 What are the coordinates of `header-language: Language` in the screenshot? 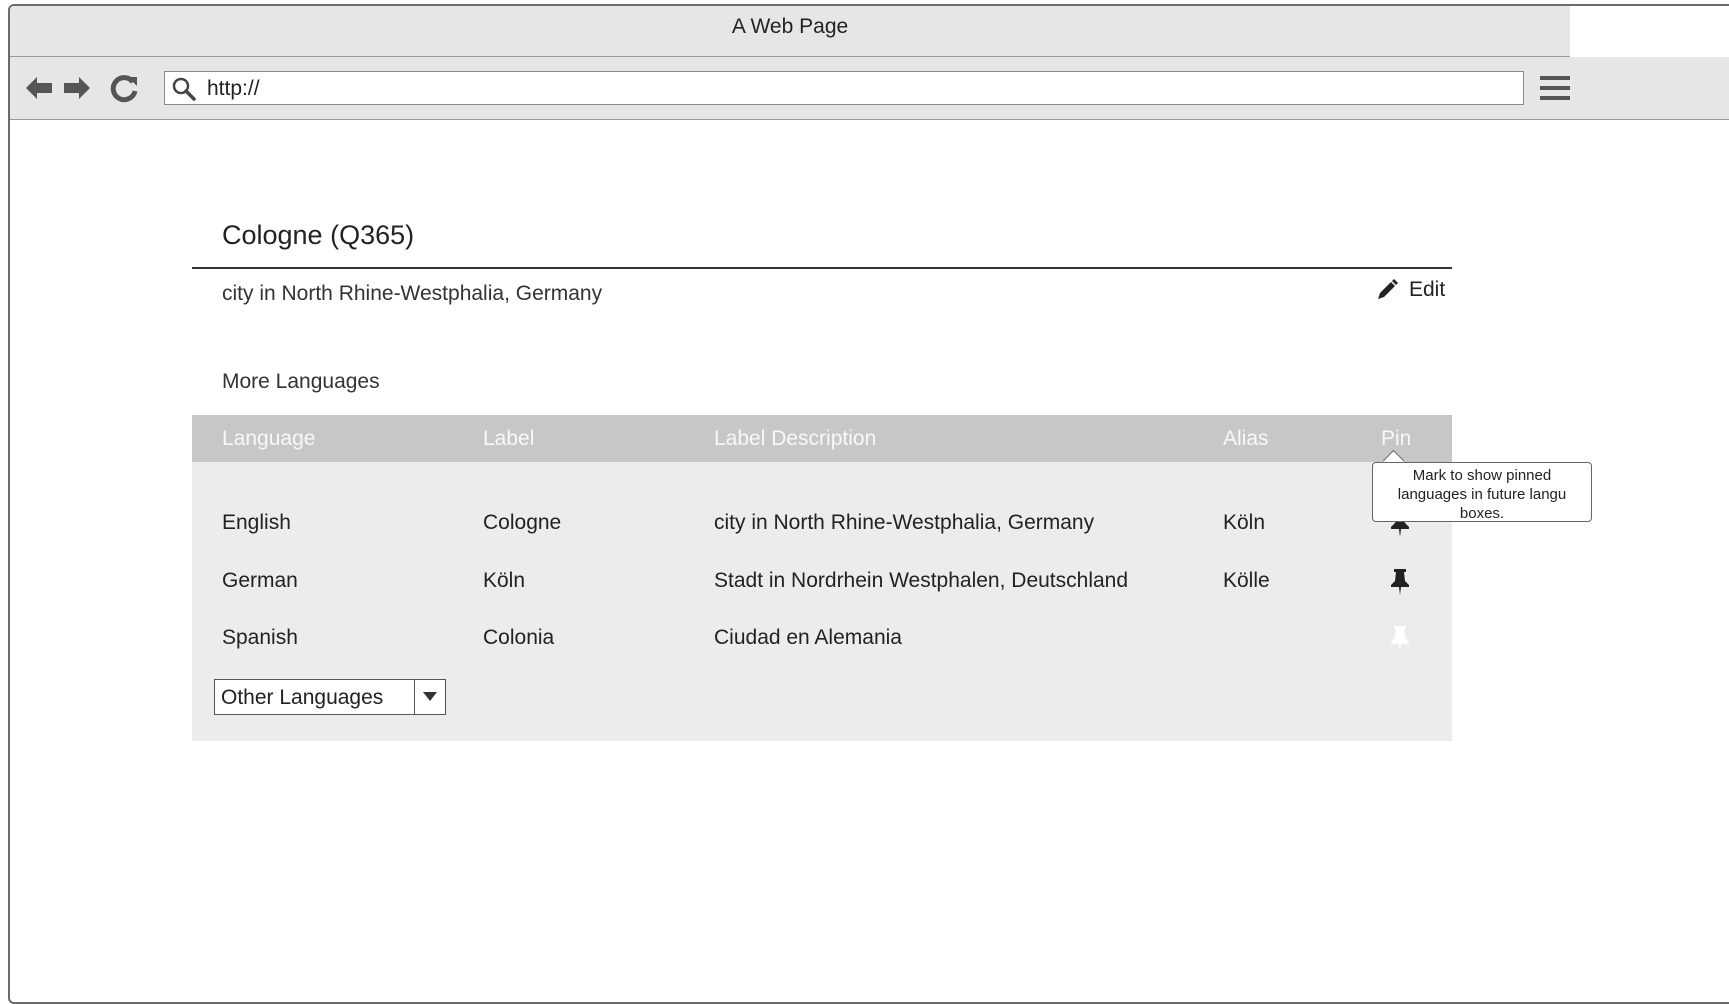 It's located at (269, 438).